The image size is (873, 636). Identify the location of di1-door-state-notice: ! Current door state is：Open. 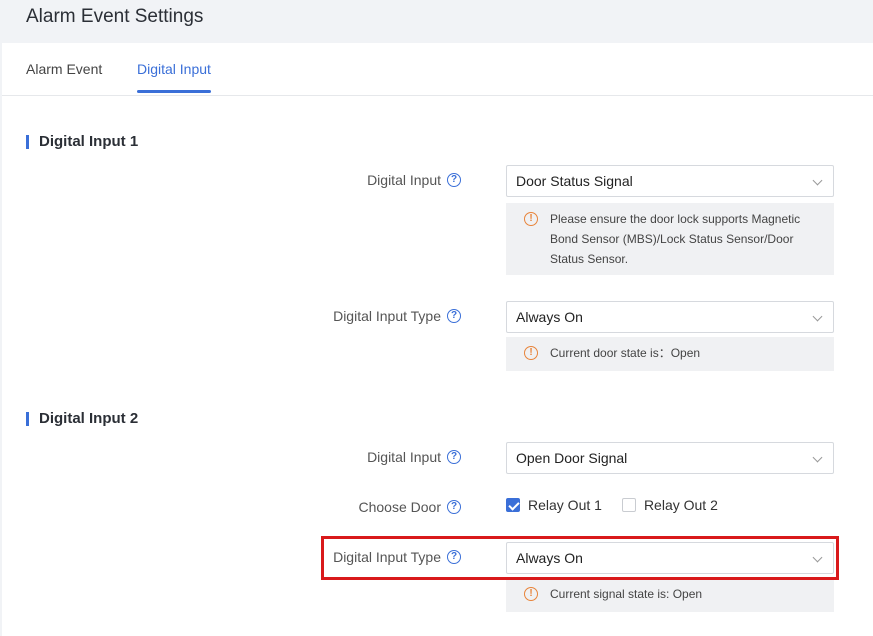
(670, 354).